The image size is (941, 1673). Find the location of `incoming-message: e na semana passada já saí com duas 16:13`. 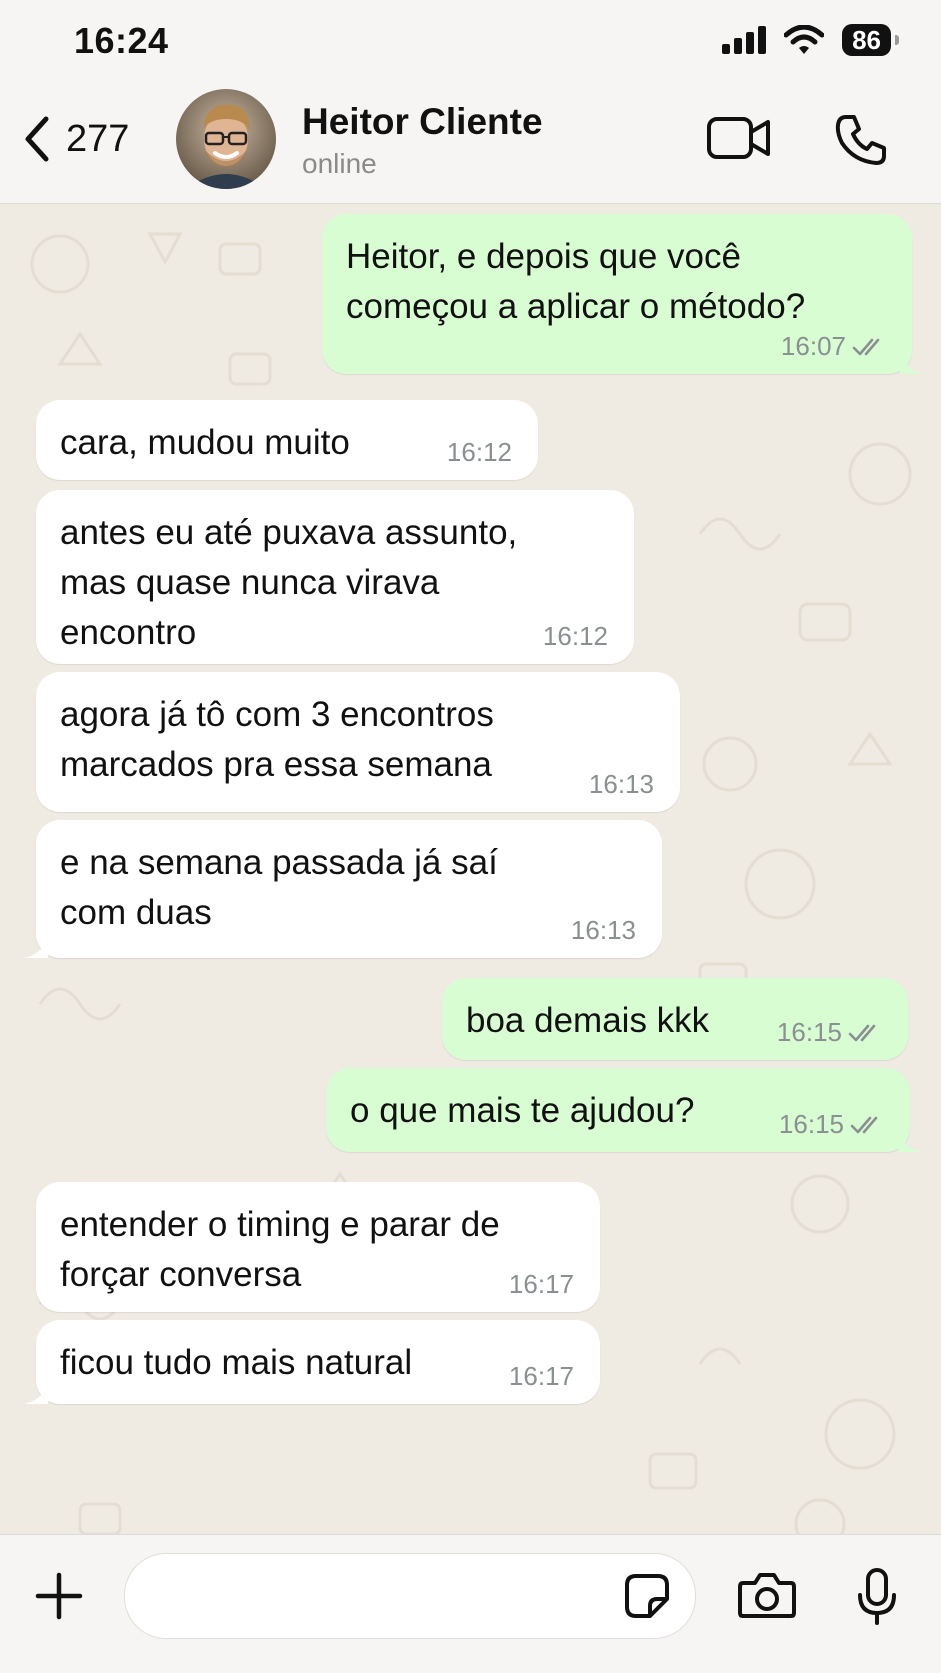

incoming-message: e na semana passada já saí com duas 16:13 is located at coordinates (343, 889).